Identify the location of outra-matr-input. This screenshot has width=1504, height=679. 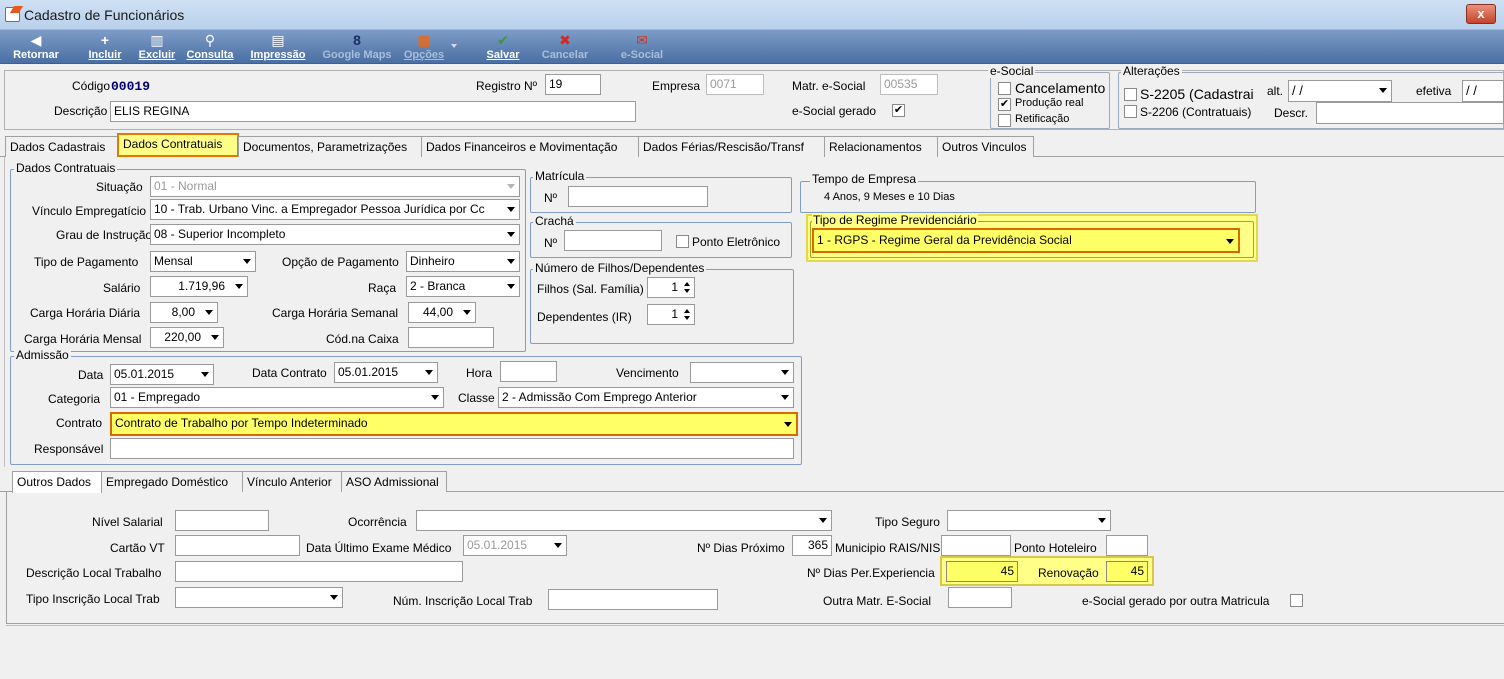
(980, 597).